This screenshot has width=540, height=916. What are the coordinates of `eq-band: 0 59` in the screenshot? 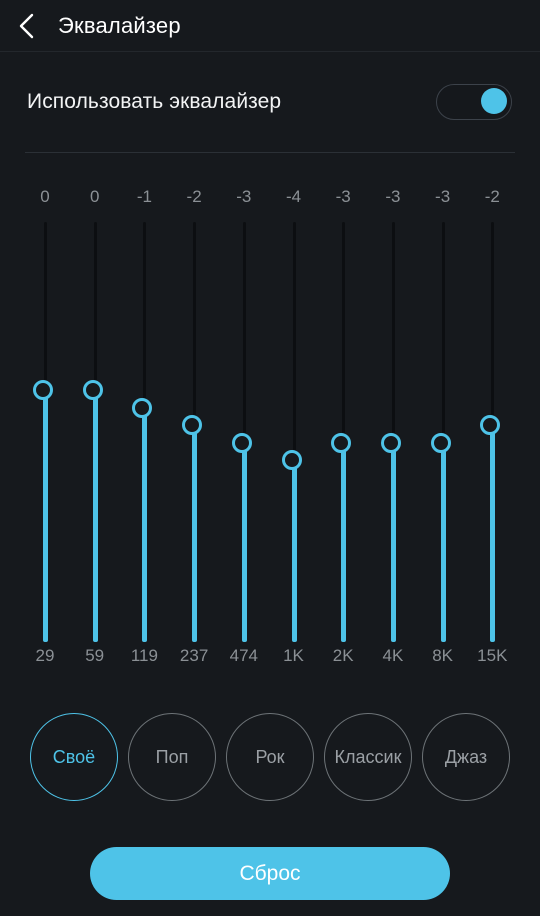 It's located at (95, 437).